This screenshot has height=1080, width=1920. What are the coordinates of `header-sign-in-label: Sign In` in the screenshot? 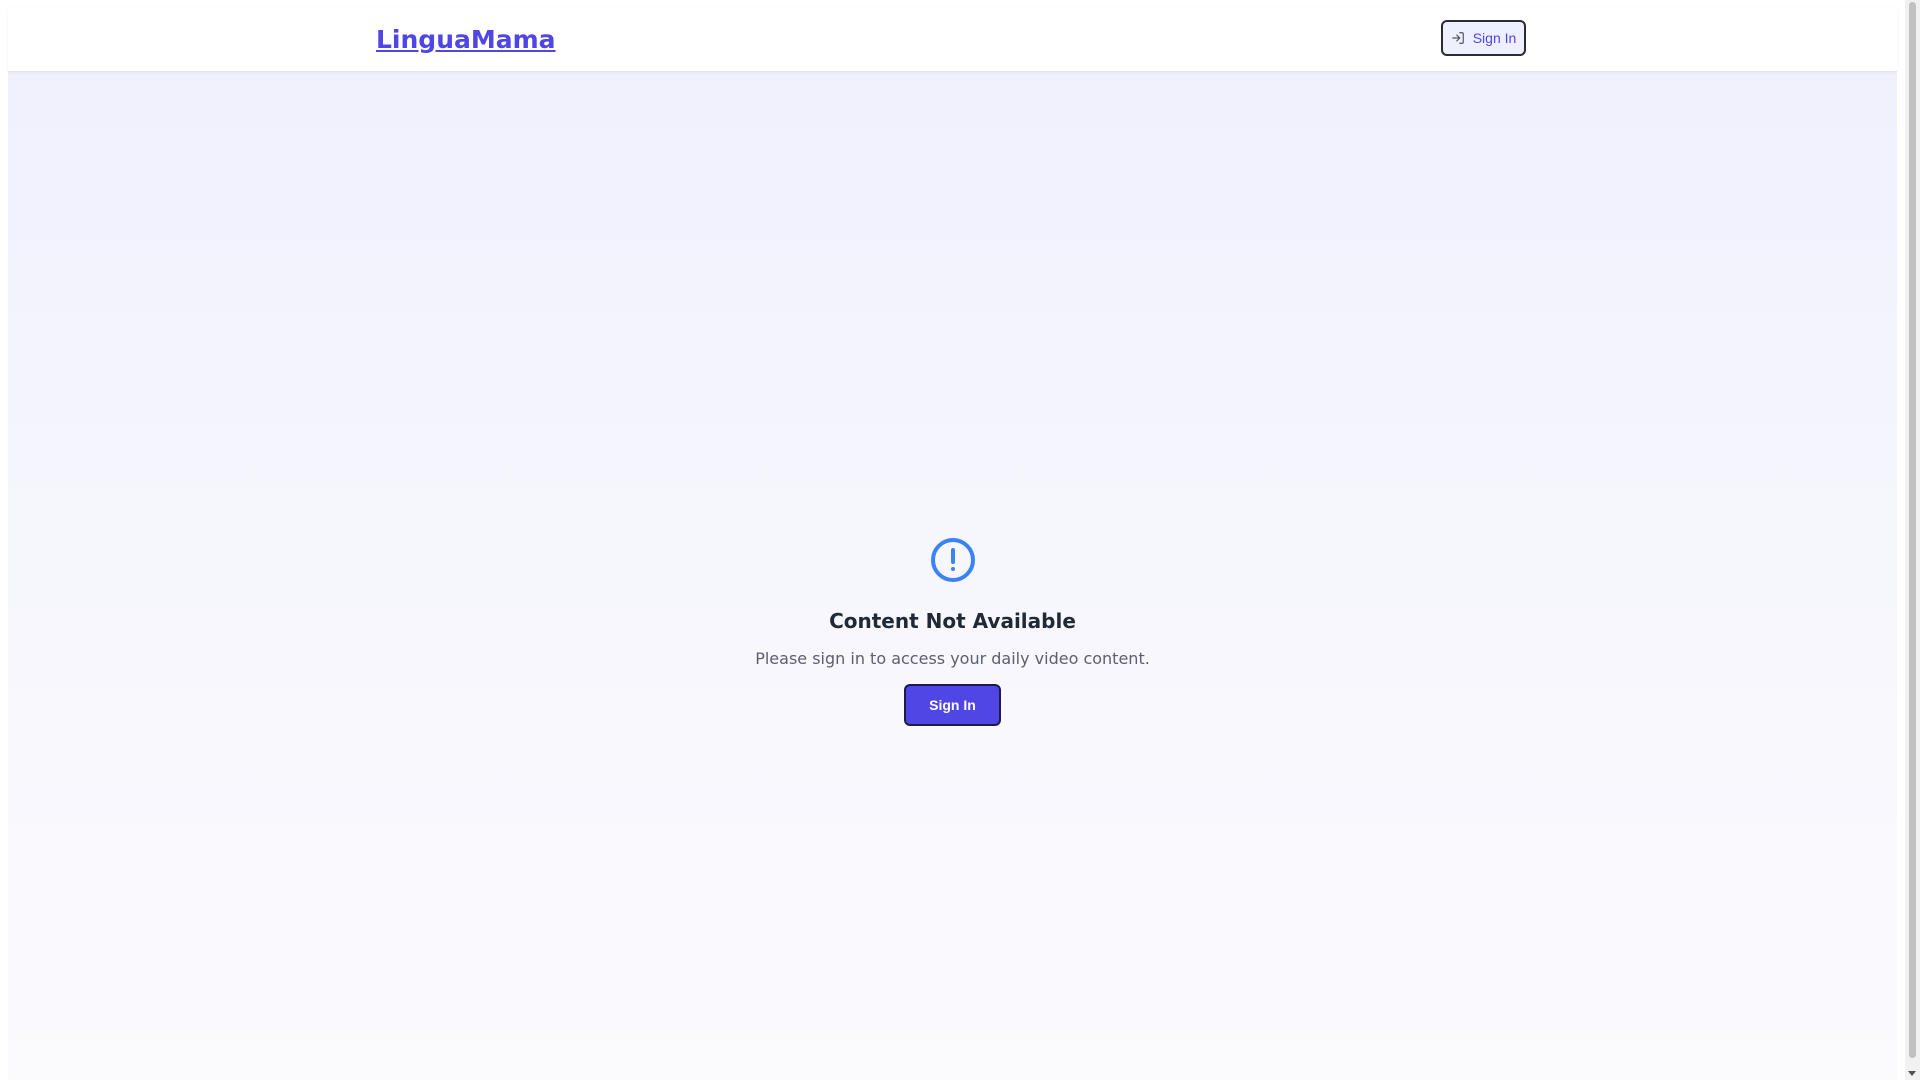 It's located at (1494, 38).